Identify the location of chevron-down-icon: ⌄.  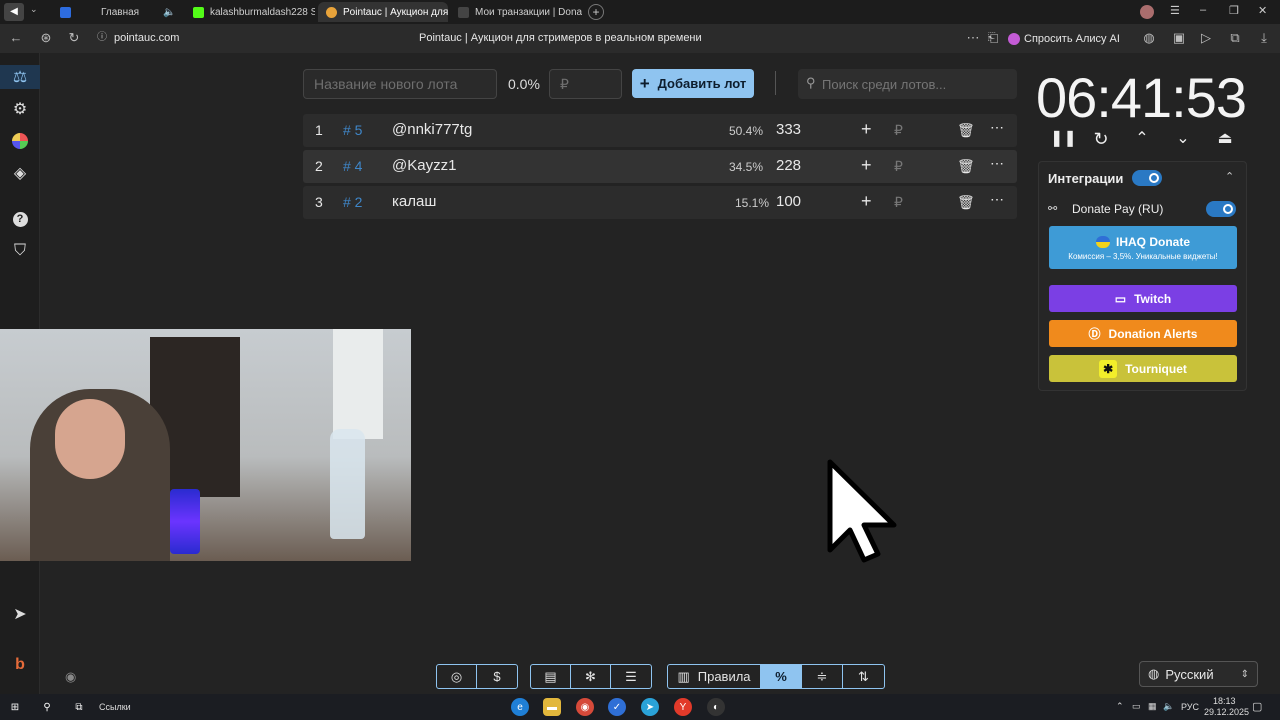
(1183, 139).